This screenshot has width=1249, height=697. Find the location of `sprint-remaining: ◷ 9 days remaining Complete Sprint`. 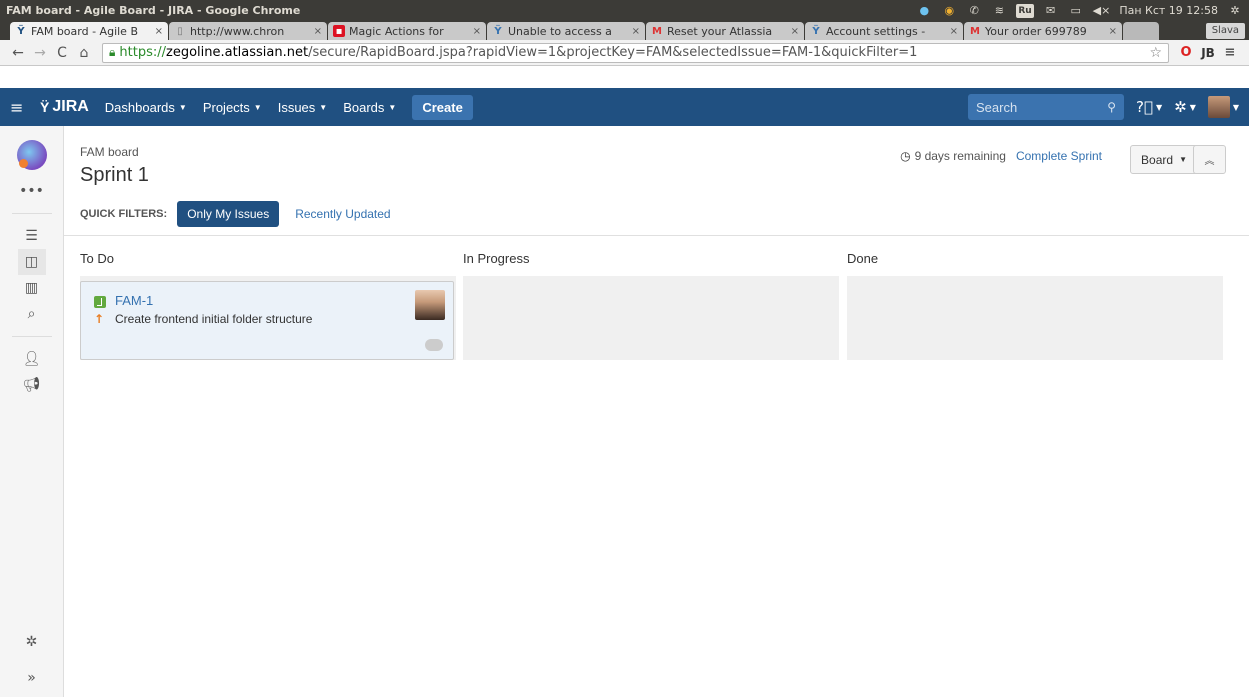

sprint-remaining: ◷ 9 days remaining Complete Sprint is located at coordinates (1001, 156).